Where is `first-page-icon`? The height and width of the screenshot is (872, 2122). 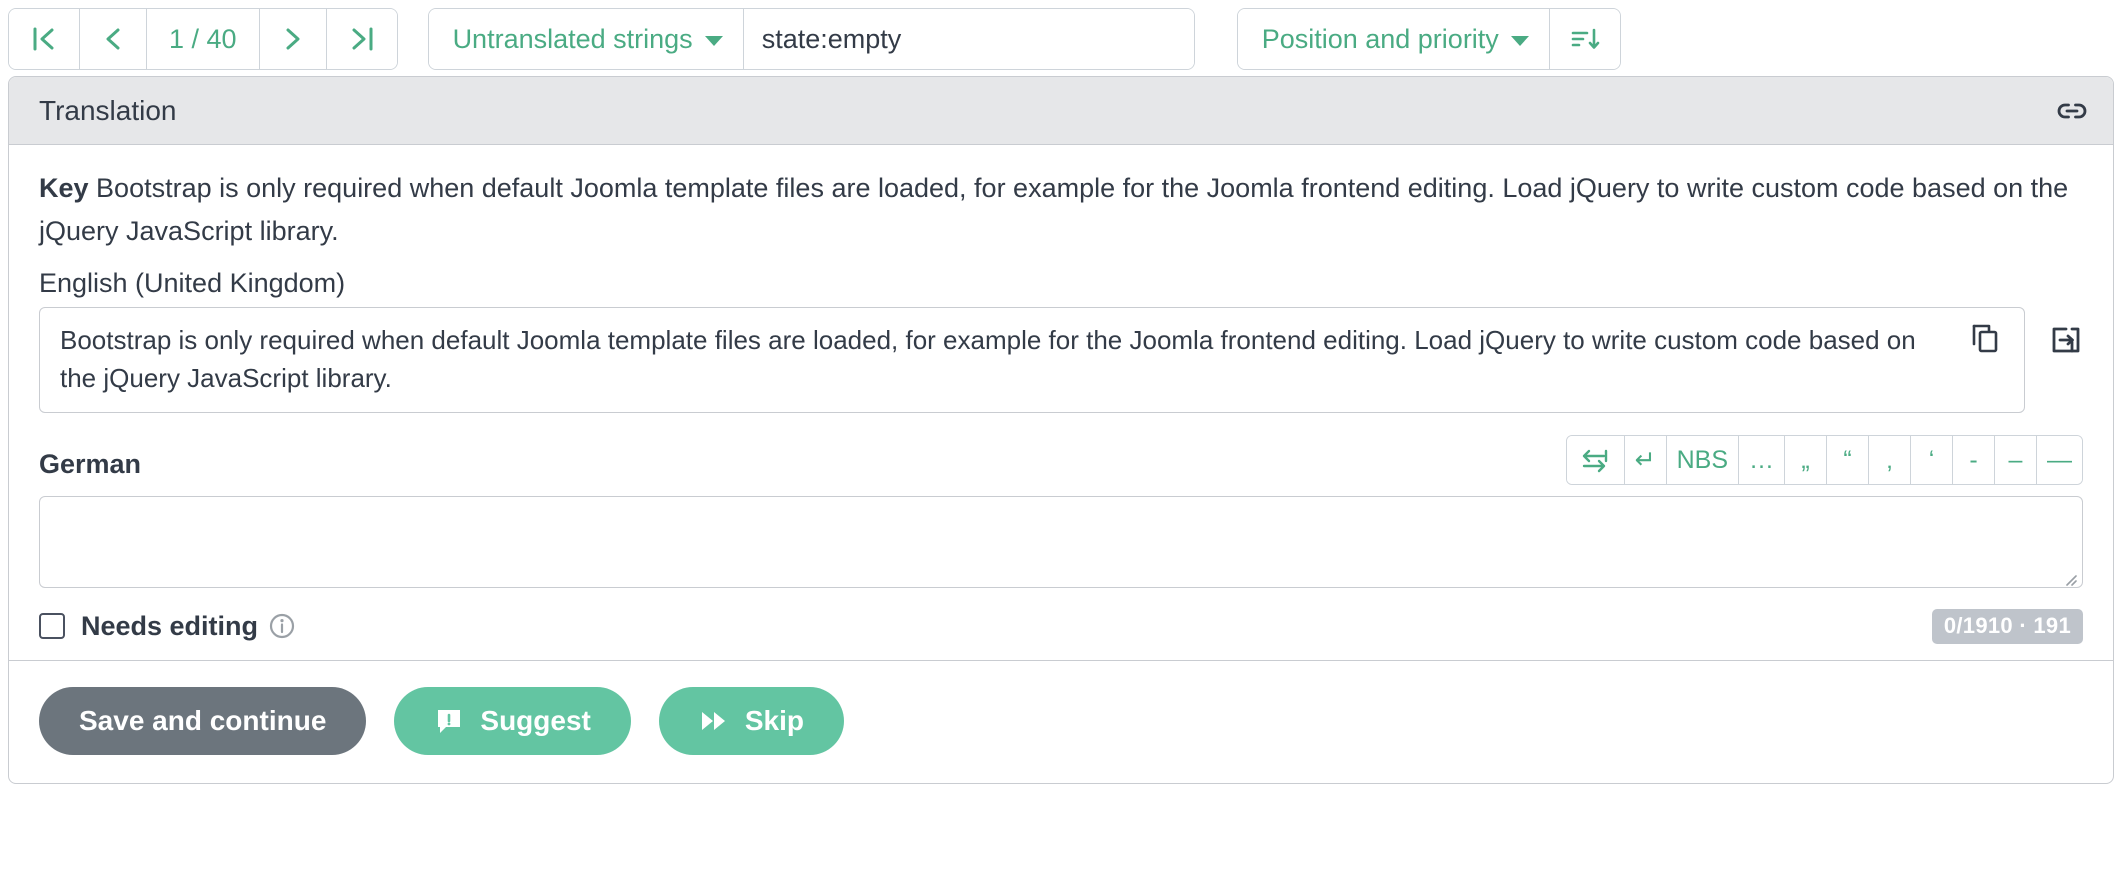 first-page-icon is located at coordinates (43, 39).